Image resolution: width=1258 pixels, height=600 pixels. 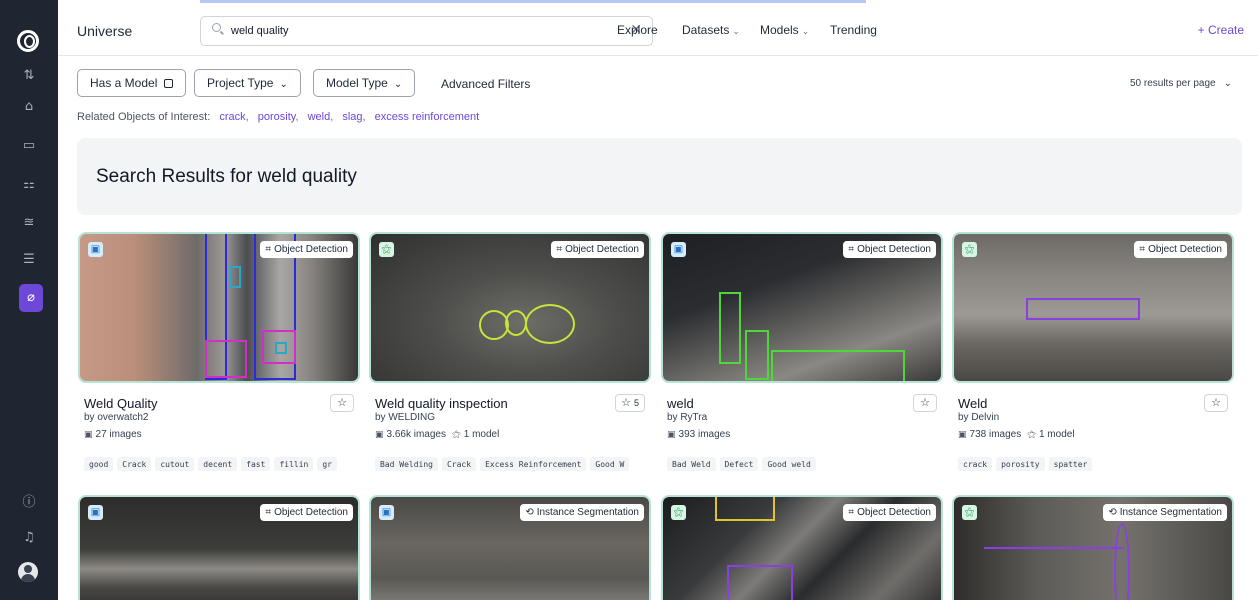 I want to click on nav-datasets-label: Datasets, so click(x=706, y=30).